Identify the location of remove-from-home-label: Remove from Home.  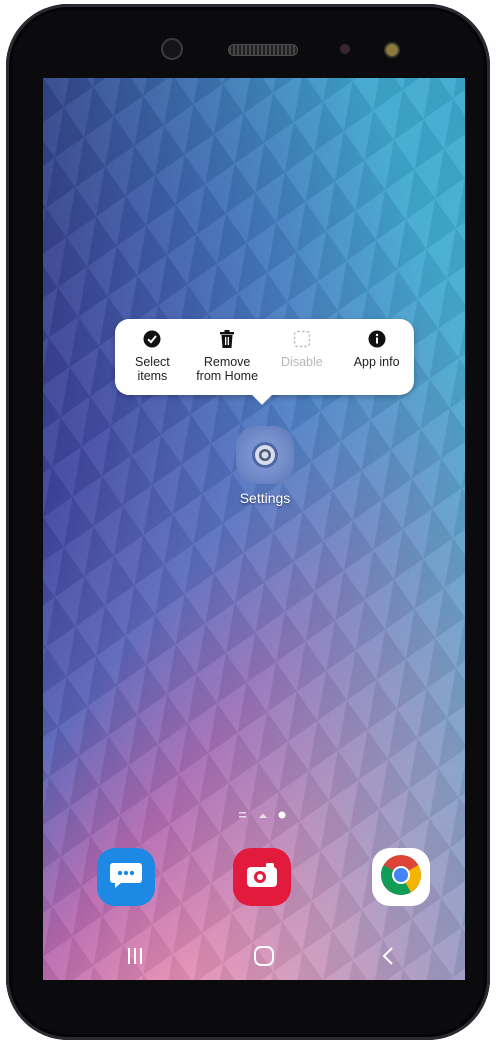
(227, 369).